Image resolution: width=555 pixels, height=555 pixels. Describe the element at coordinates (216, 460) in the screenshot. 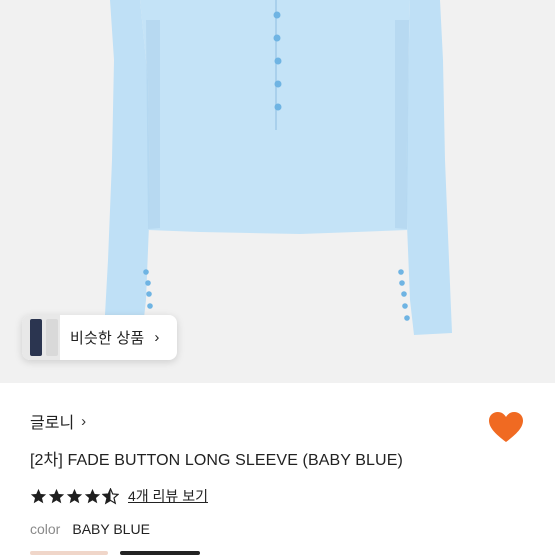

I see `product-title: [2차] FADE BUTTON LONG SLEEVE (BABY BLUE)` at that location.